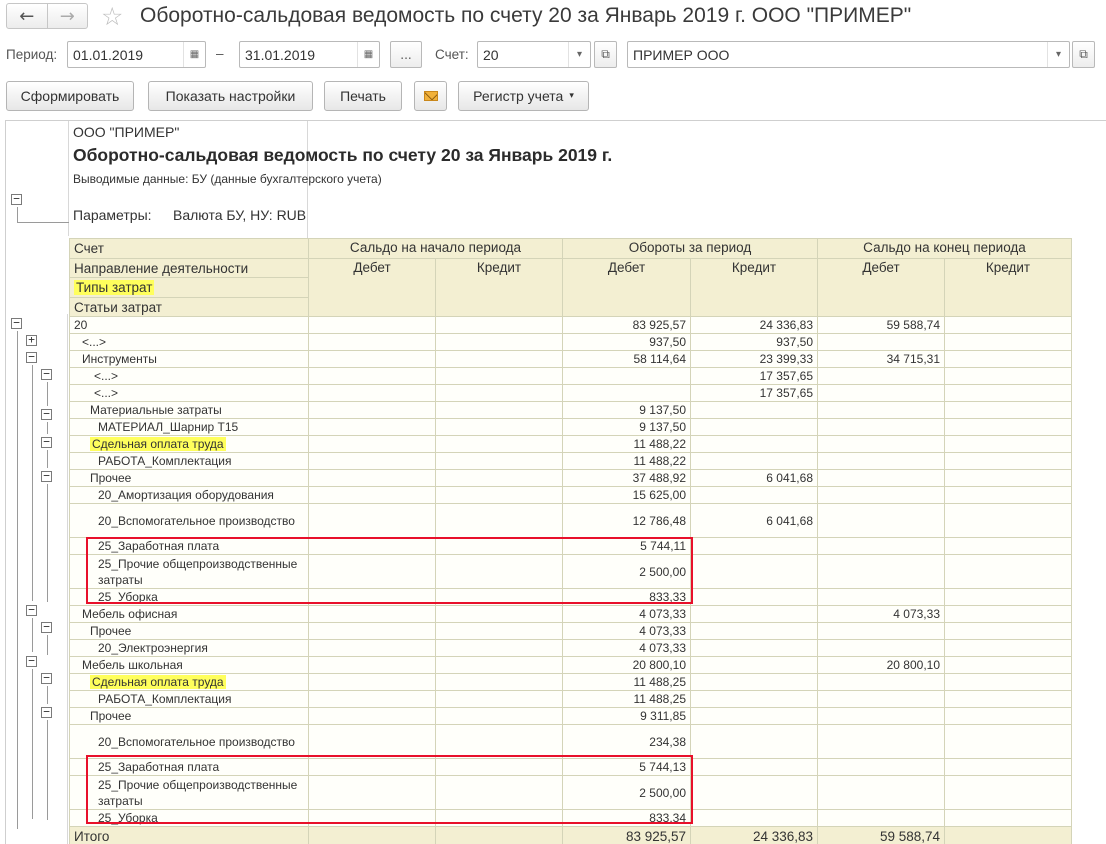 This screenshot has height=844, width=1106. I want to click on accounting-register-button: Регистр учета ▾, so click(523, 96).